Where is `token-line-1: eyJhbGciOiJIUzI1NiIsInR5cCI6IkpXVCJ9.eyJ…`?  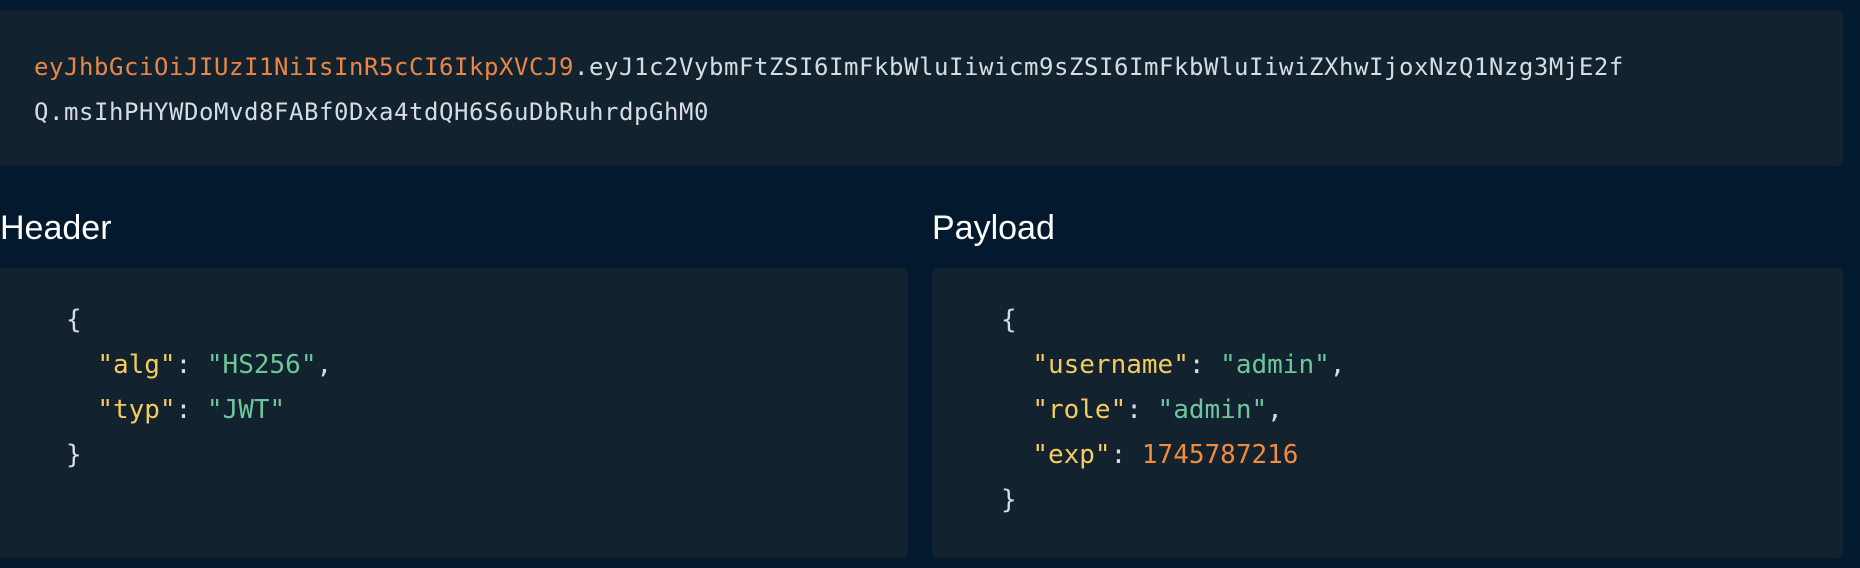
token-line-1: eyJhbGciOiJIUzI1NiIsInR5cCI6IkpXVCJ9.eyJ… is located at coordinates (938, 67).